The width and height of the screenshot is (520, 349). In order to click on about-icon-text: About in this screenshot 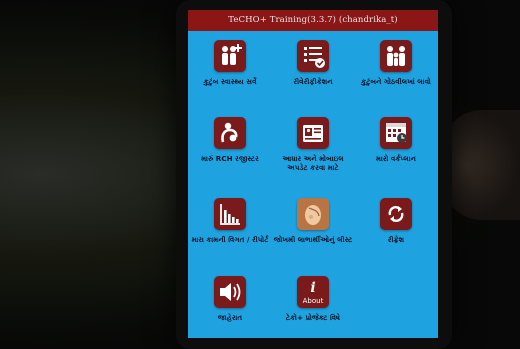, I will do `click(313, 301)`.